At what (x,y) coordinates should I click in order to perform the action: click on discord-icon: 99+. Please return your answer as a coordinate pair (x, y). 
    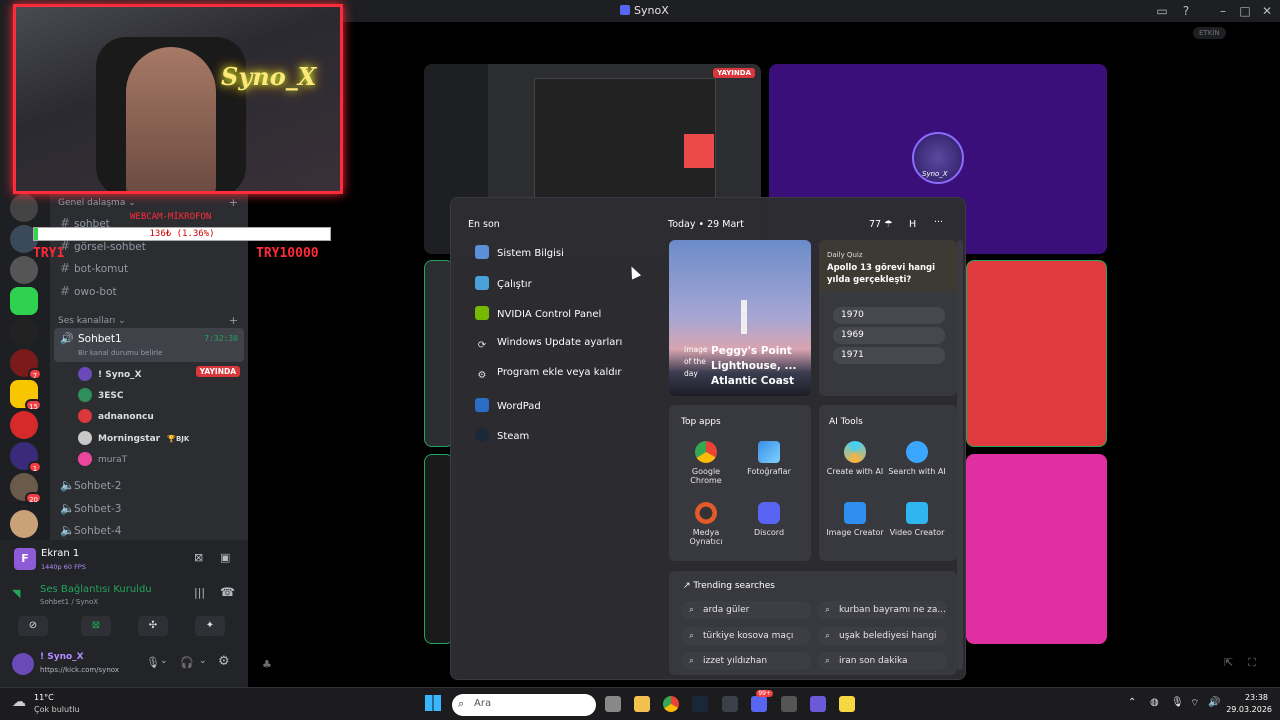
    Looking at the image, I should click on (762, 701).